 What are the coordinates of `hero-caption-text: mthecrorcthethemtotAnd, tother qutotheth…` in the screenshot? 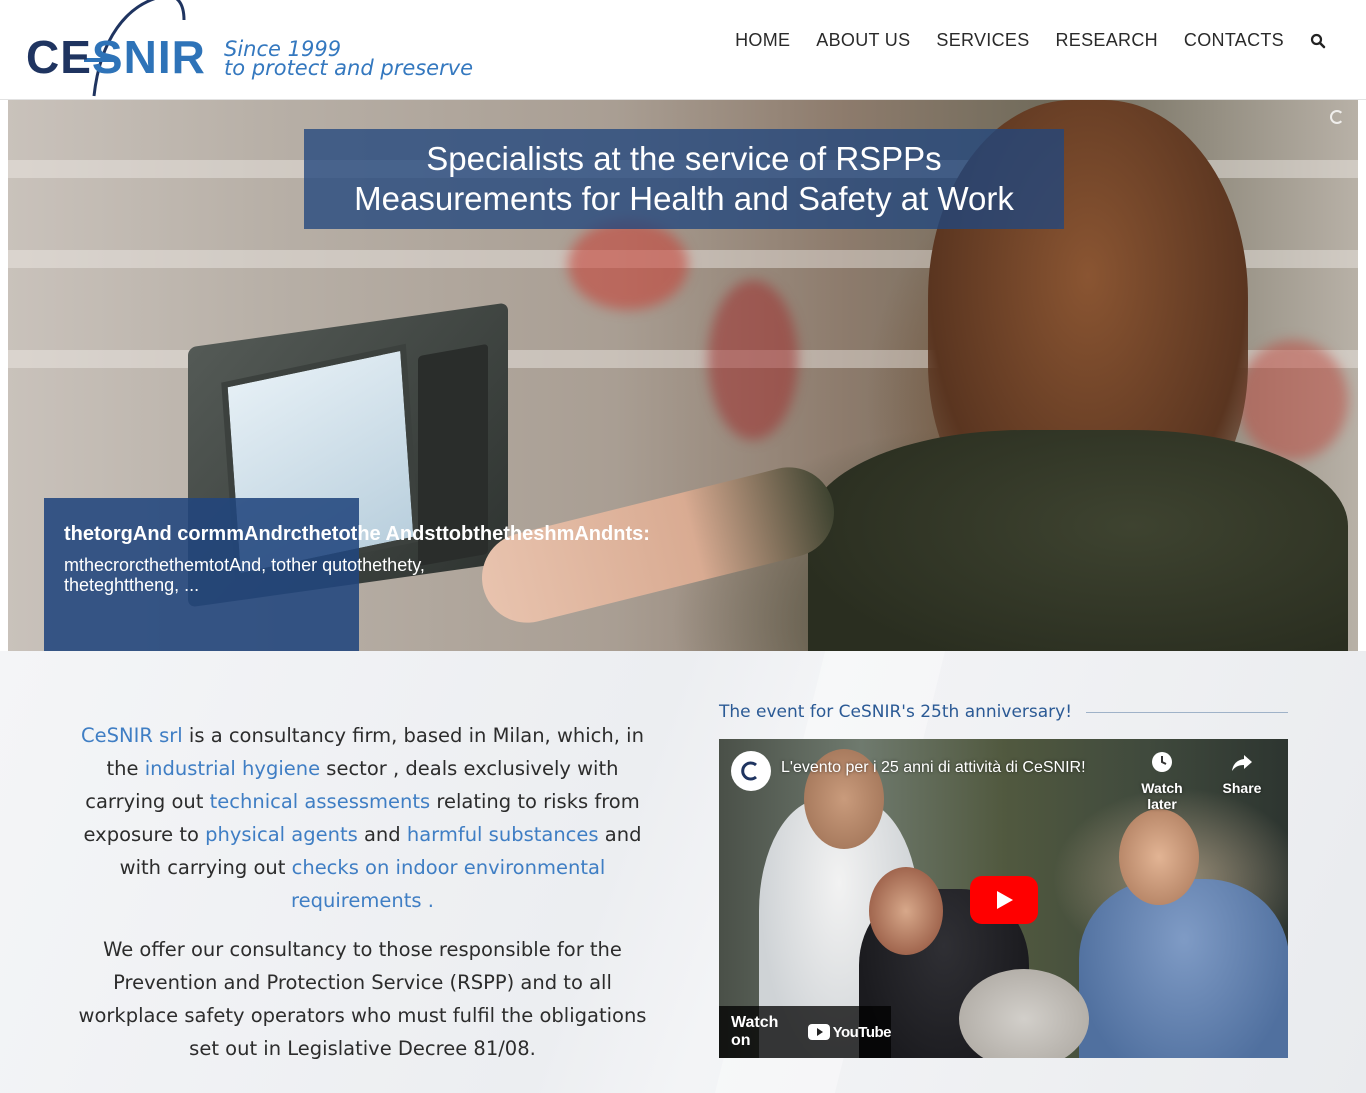 It's located at (244, 575).